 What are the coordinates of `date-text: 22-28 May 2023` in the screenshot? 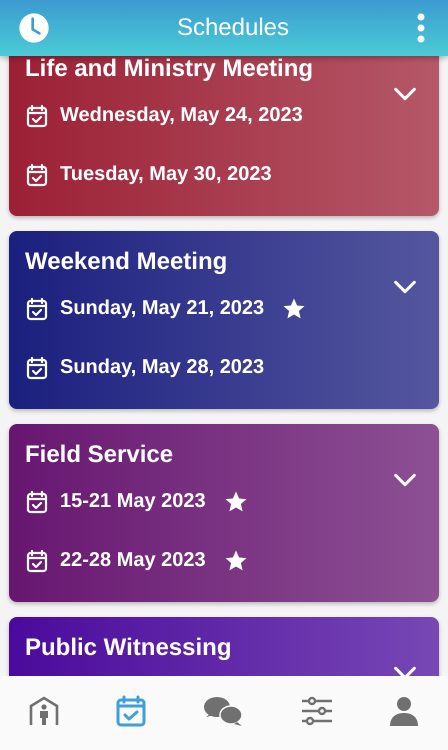 It's located at (133, 560).